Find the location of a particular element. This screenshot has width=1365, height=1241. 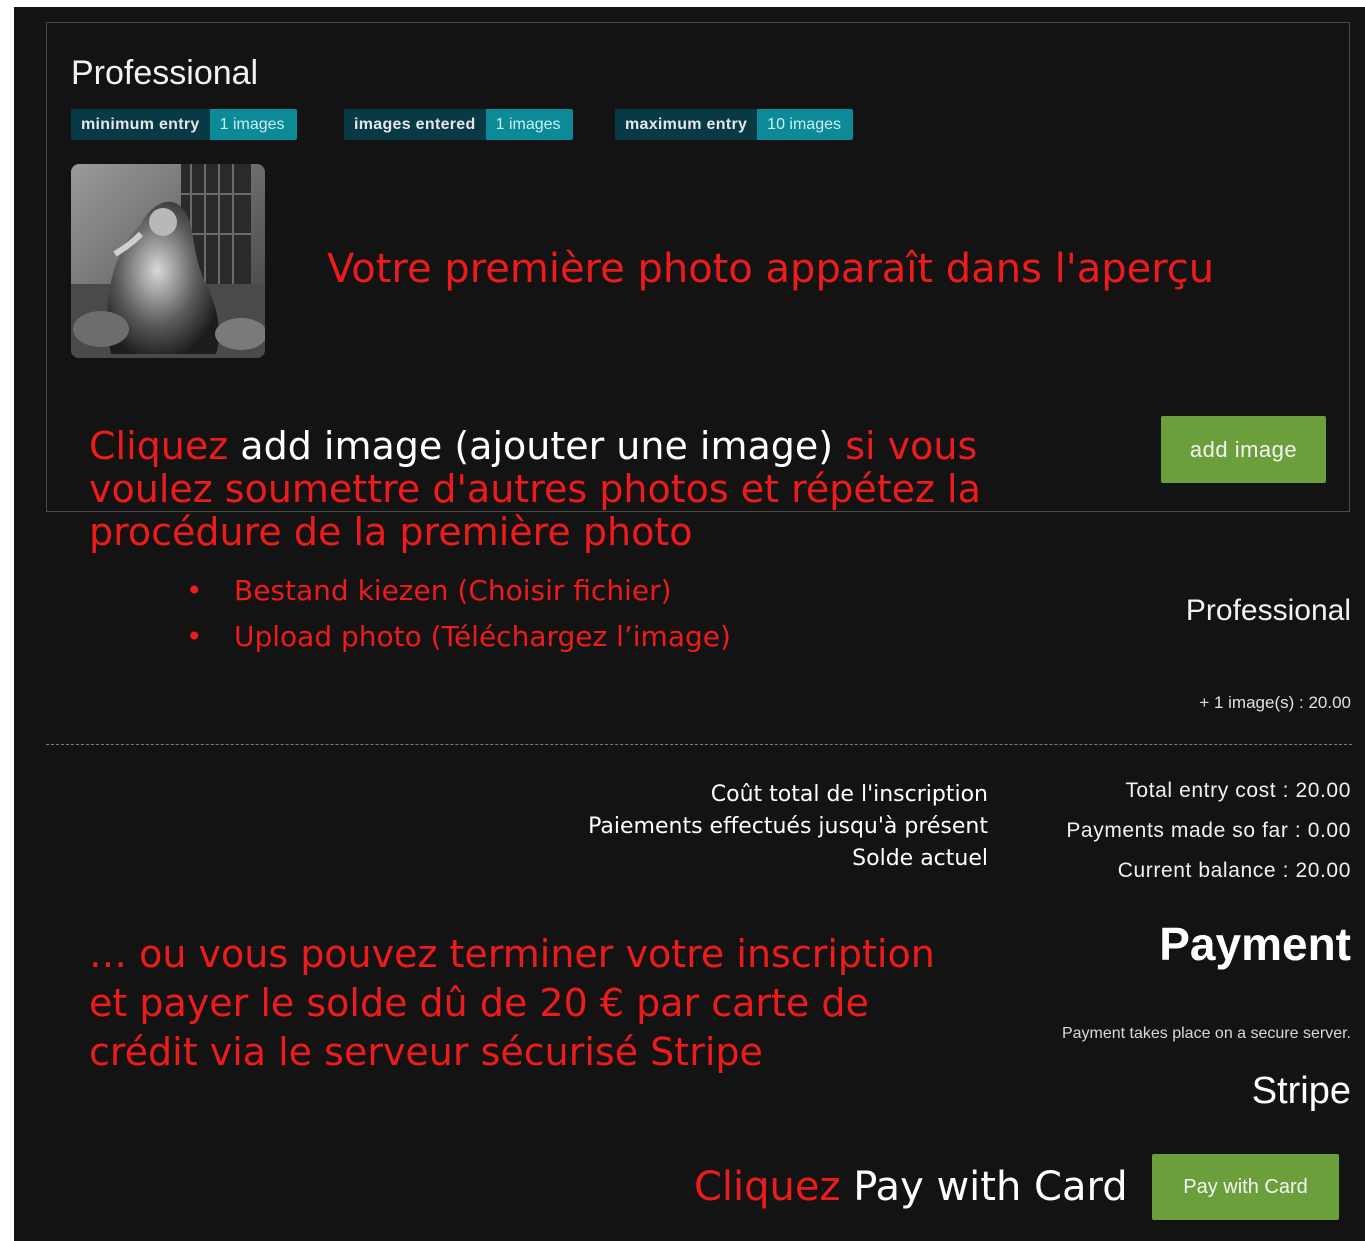

pay-with-card-button: Pay with Card is located at coordinates (1245, 1187).